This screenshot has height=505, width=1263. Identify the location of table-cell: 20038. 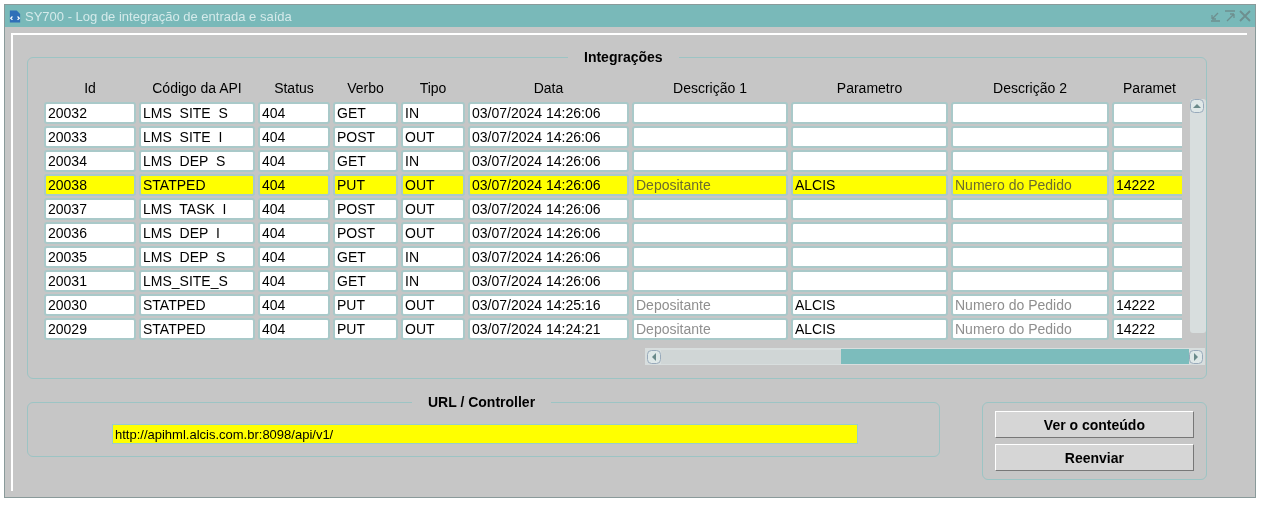
(90, 185).